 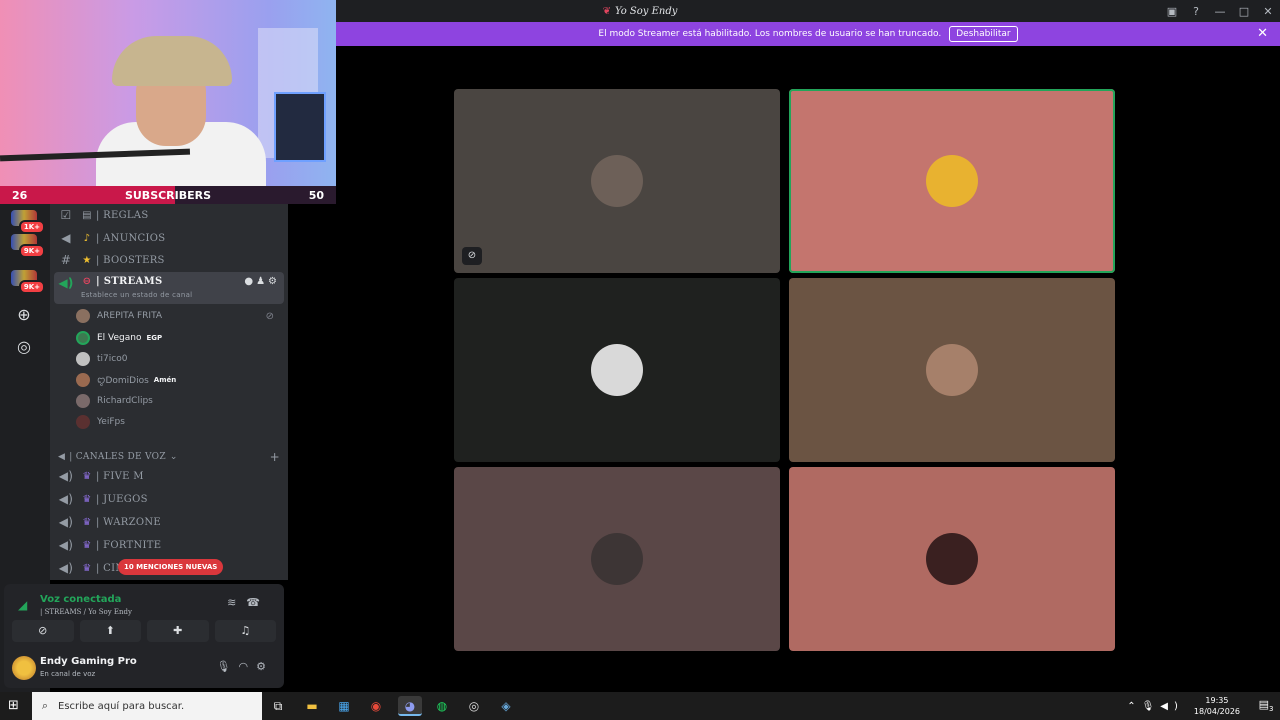 I want to click on purple-emblem-icon: ♛, so click(x=87, y=545).